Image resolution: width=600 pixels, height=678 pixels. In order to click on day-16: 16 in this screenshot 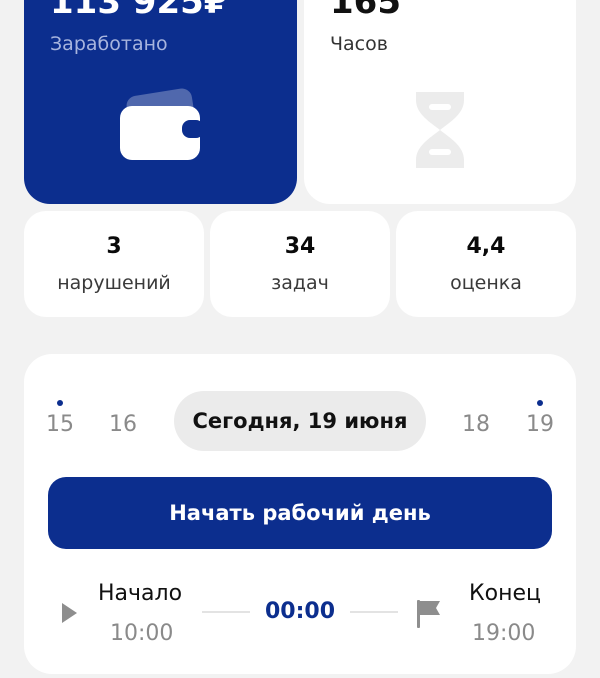, I will do `click(123, 425)`.